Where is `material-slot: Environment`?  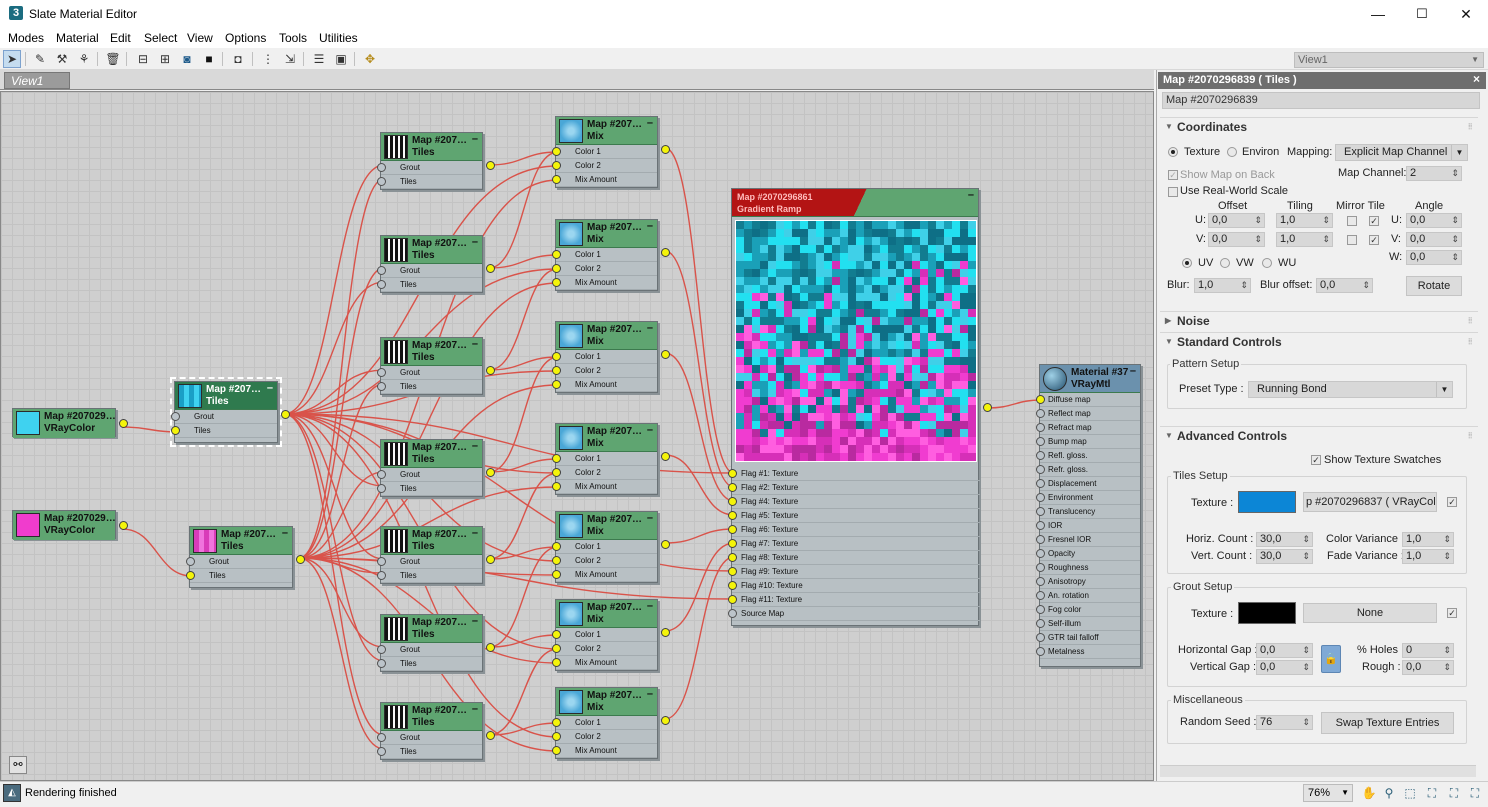
material-slot: Environment is located at coordinates (1088, 498).